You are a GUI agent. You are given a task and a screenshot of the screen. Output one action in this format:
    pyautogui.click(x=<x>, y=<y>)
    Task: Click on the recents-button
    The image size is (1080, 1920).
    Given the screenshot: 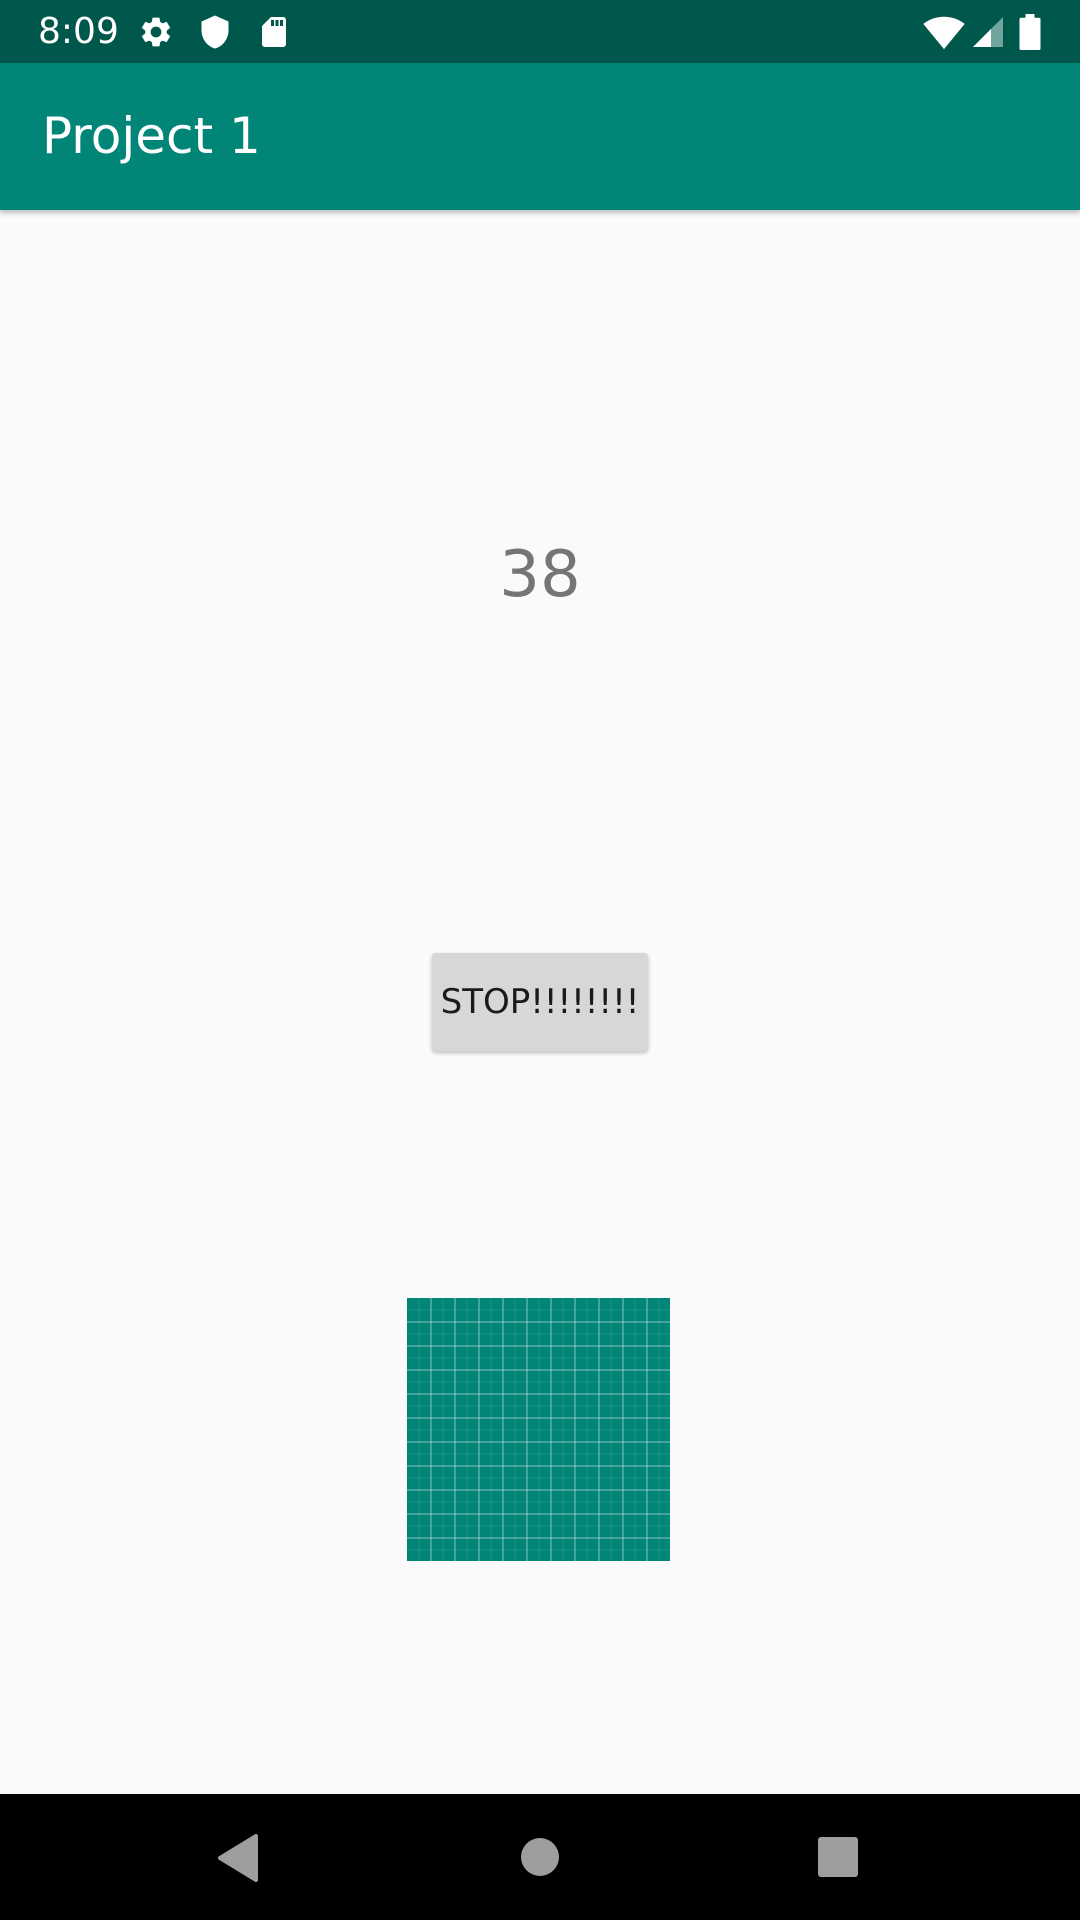 What is the action you would take?
    pyautogui.click(x=838, y=1857)
    